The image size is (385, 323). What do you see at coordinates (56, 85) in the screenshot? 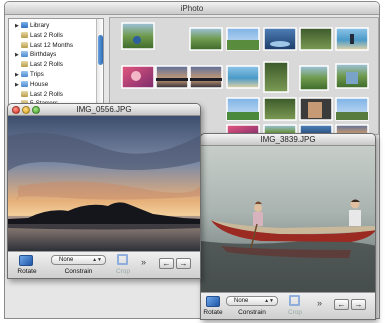
I see `source-item: ▶ House` at bounding box center [56, 85].